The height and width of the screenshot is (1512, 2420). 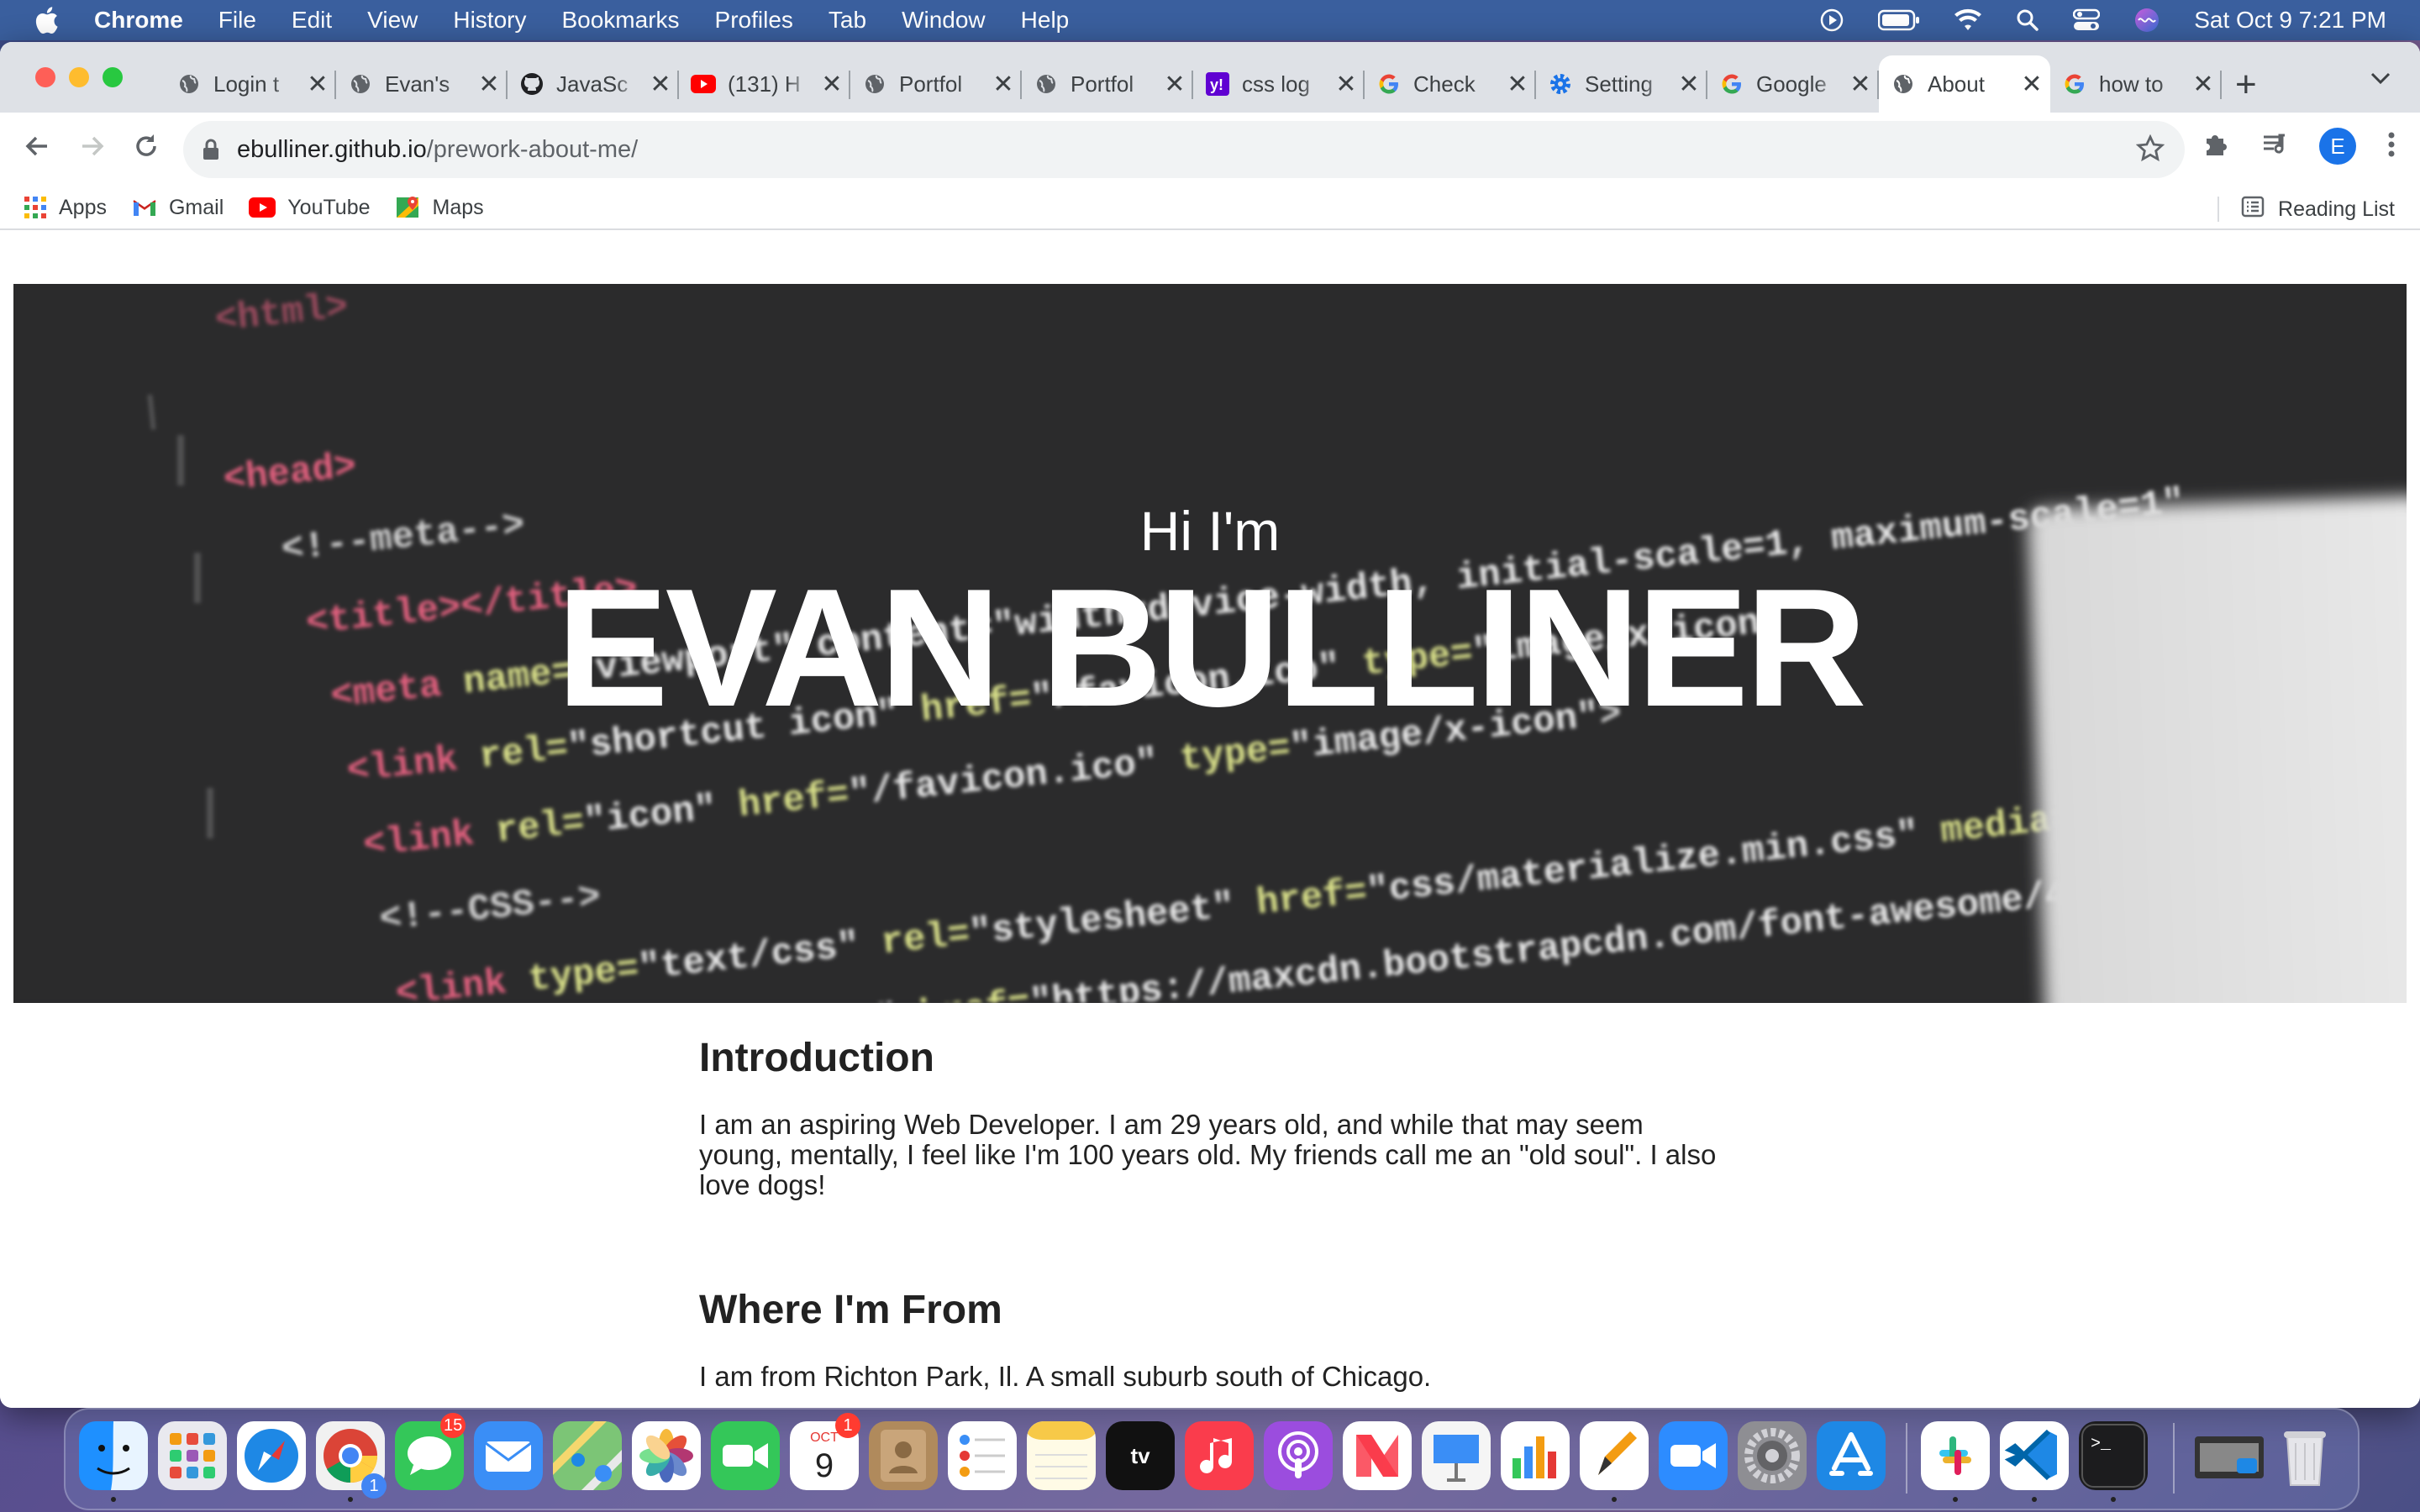 What do you see at coordinates (1140, 1455) in the screenshot?
I see `apple-tv-icon: tv` at bounding box center [1140, 1455].